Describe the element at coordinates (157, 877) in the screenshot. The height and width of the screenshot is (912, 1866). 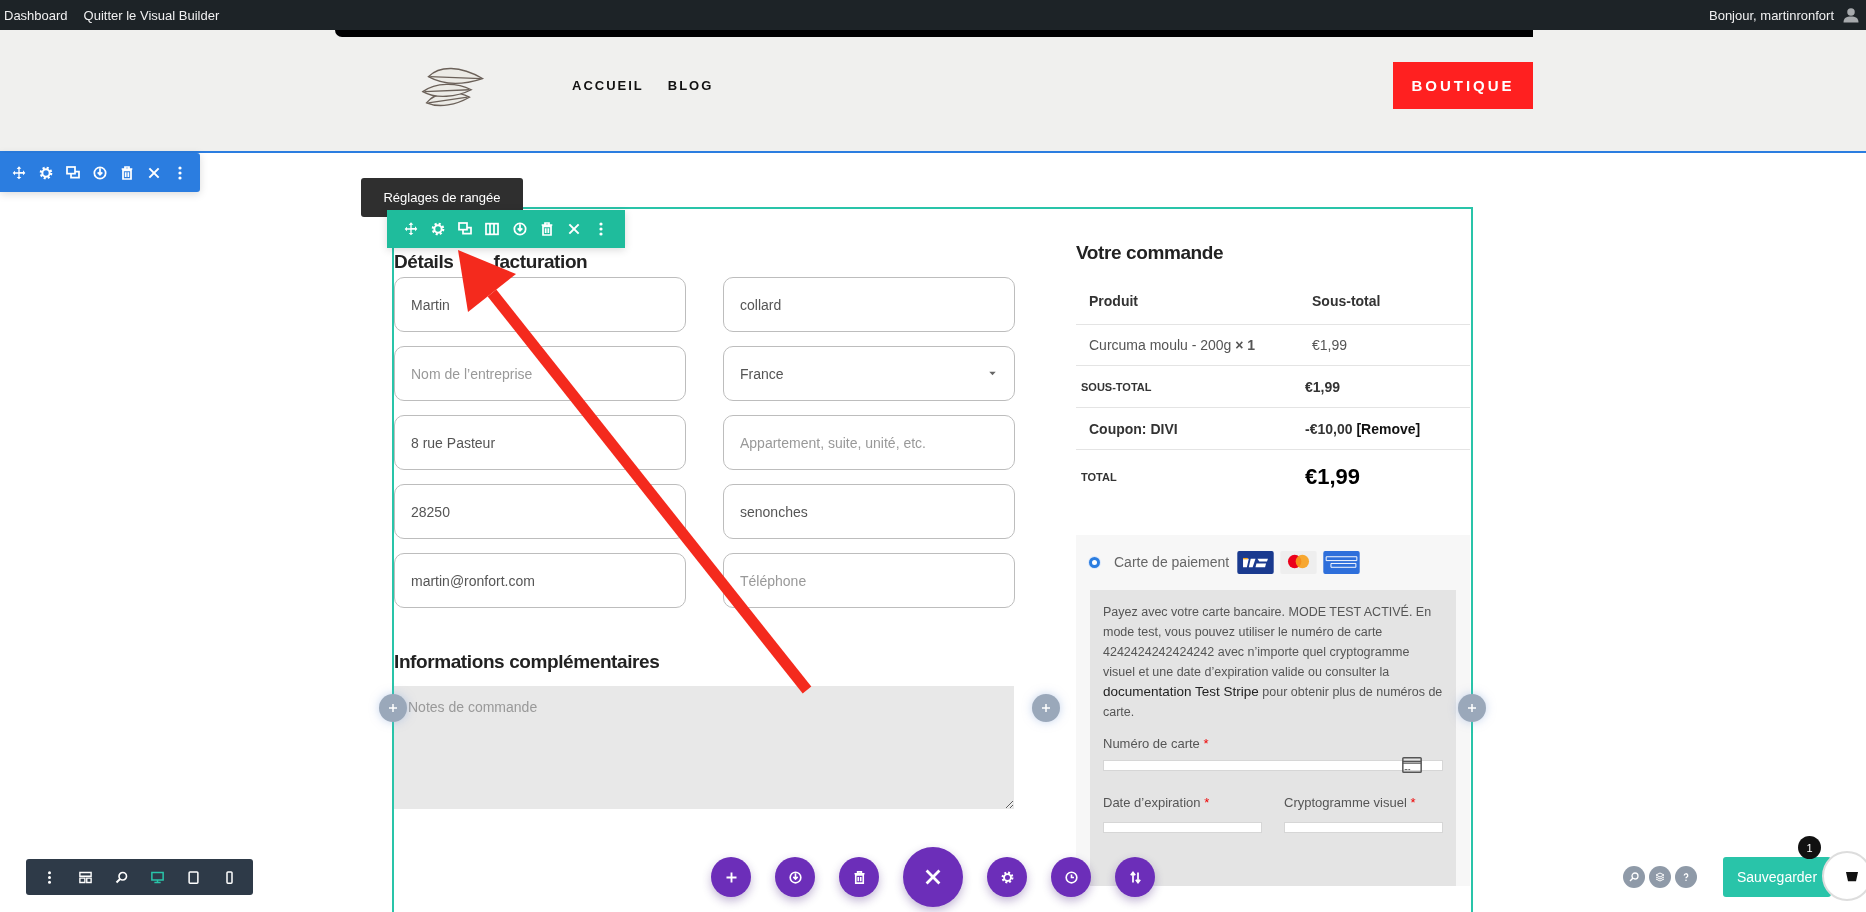
I see `desktop-icon` at that location.